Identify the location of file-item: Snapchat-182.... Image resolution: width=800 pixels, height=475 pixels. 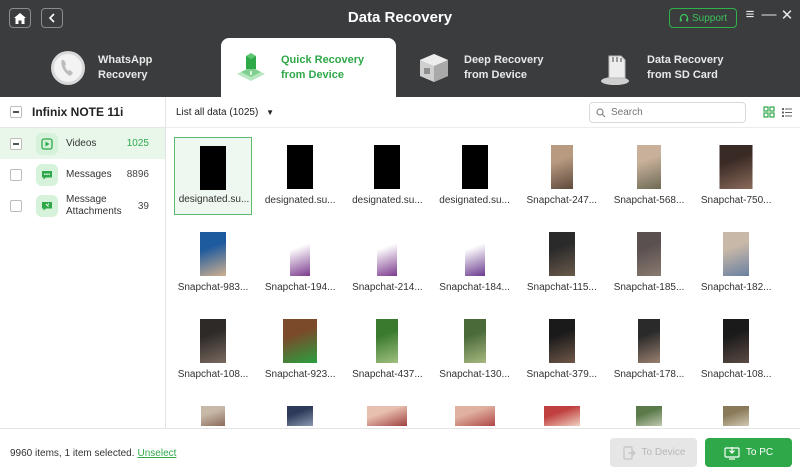
(736, 263).